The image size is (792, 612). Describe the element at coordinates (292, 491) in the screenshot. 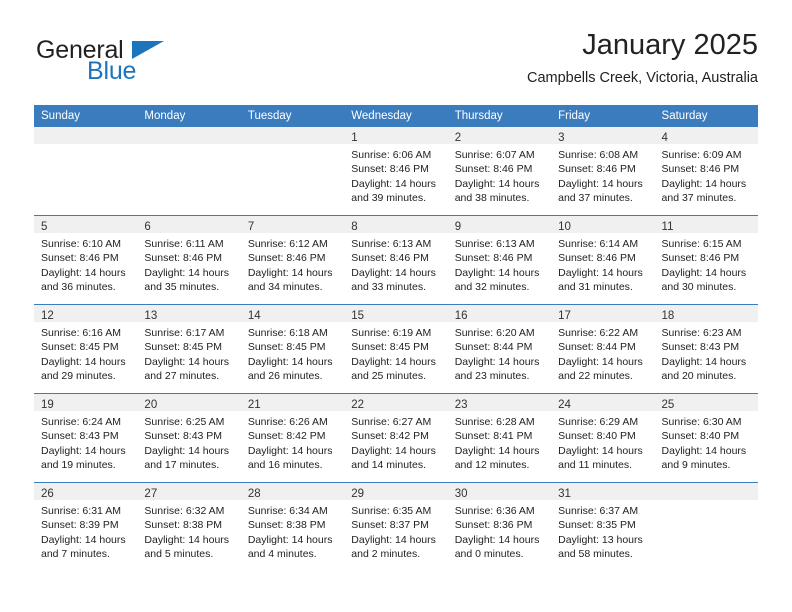

I see `day-number-band: 28` at that location.